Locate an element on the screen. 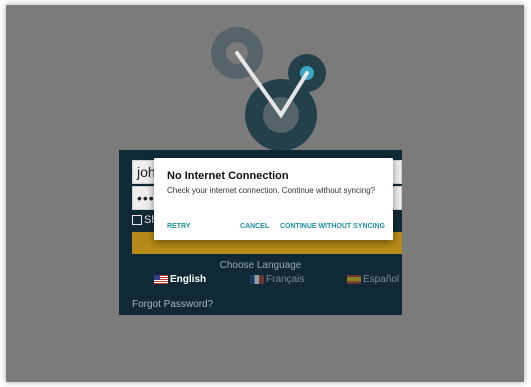 The width and height of the screenshot is (531, 387). language-label: English is located at coordinates (188, 279).